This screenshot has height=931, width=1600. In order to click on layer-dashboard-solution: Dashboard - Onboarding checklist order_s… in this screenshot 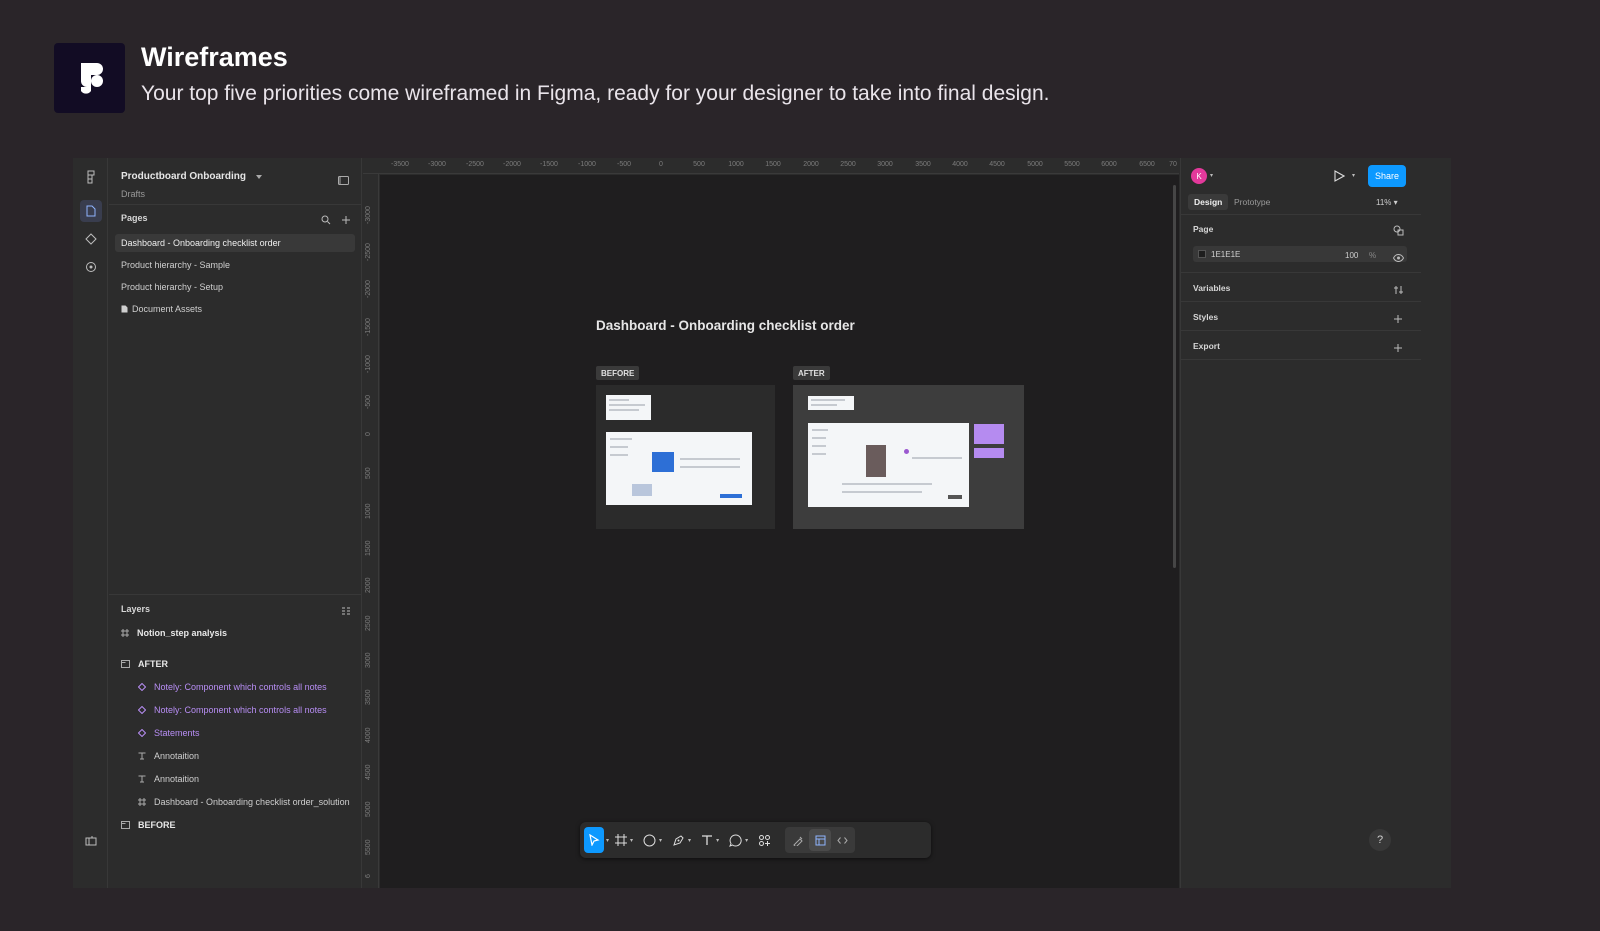, I will do `click(244, 802)`.